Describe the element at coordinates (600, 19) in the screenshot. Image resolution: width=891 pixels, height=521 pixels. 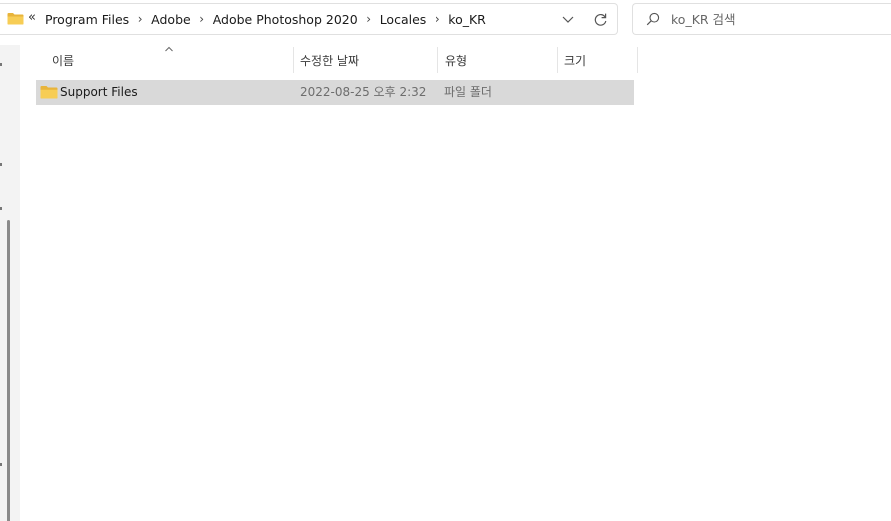
I see `refresh-icon` at that location.